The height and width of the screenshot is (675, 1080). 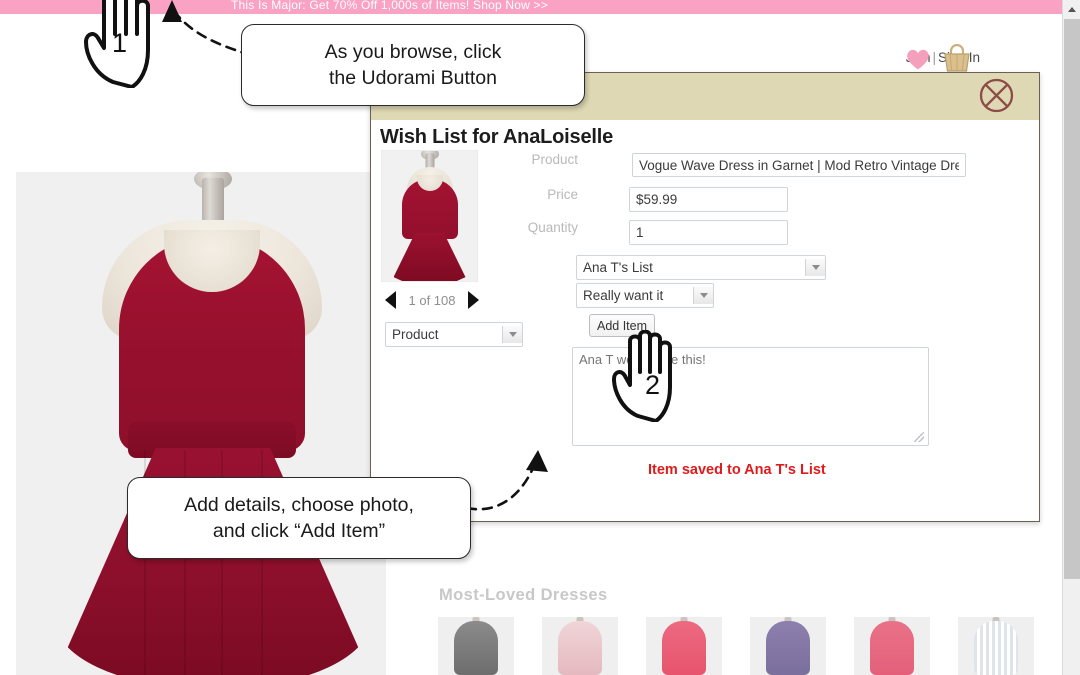 I want to click on product-input, so click(x=799, y=165).